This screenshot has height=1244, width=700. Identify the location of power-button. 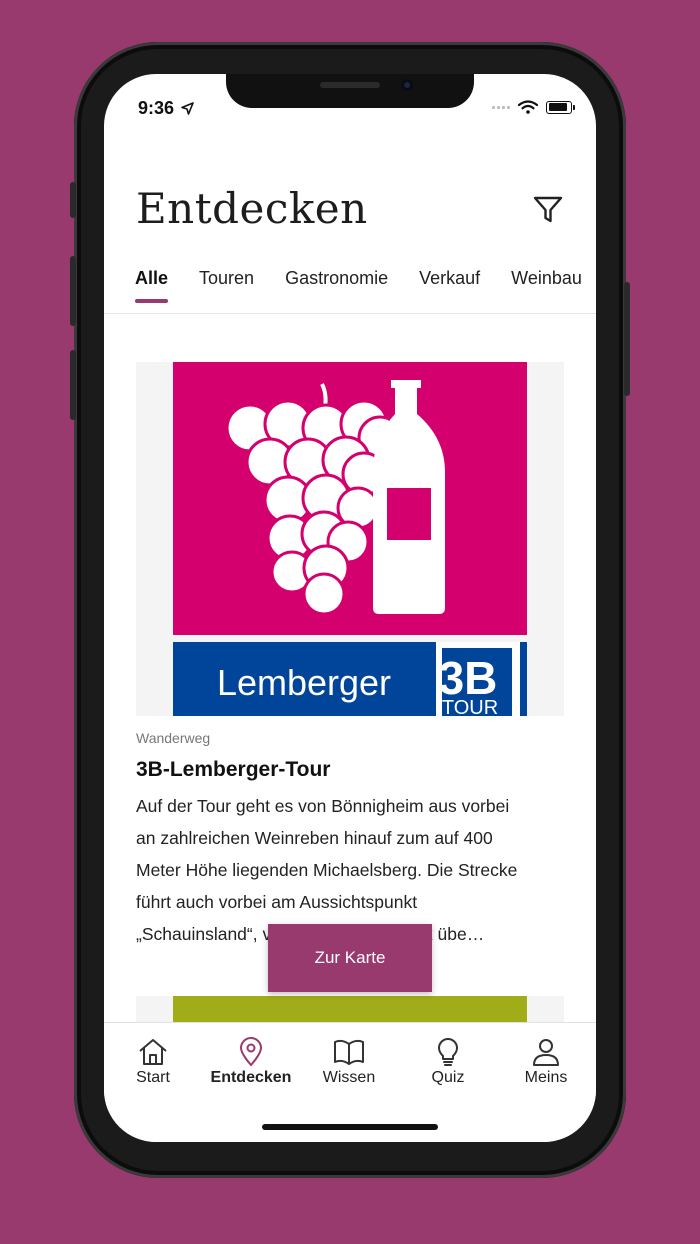
(627, 339).